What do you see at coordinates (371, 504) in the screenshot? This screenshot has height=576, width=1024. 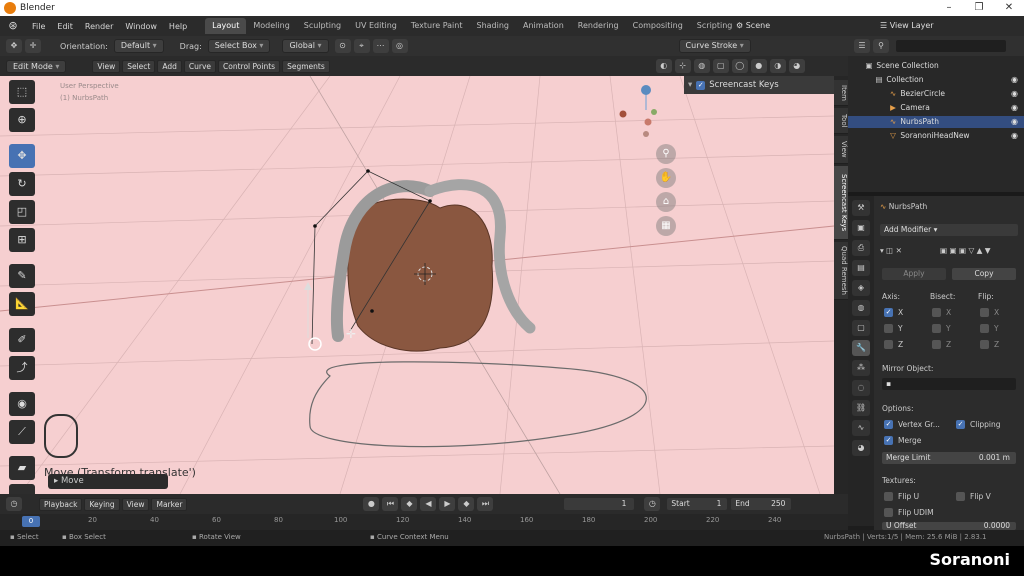 I see `record-icon: ●` at bounding box center [371, 504].